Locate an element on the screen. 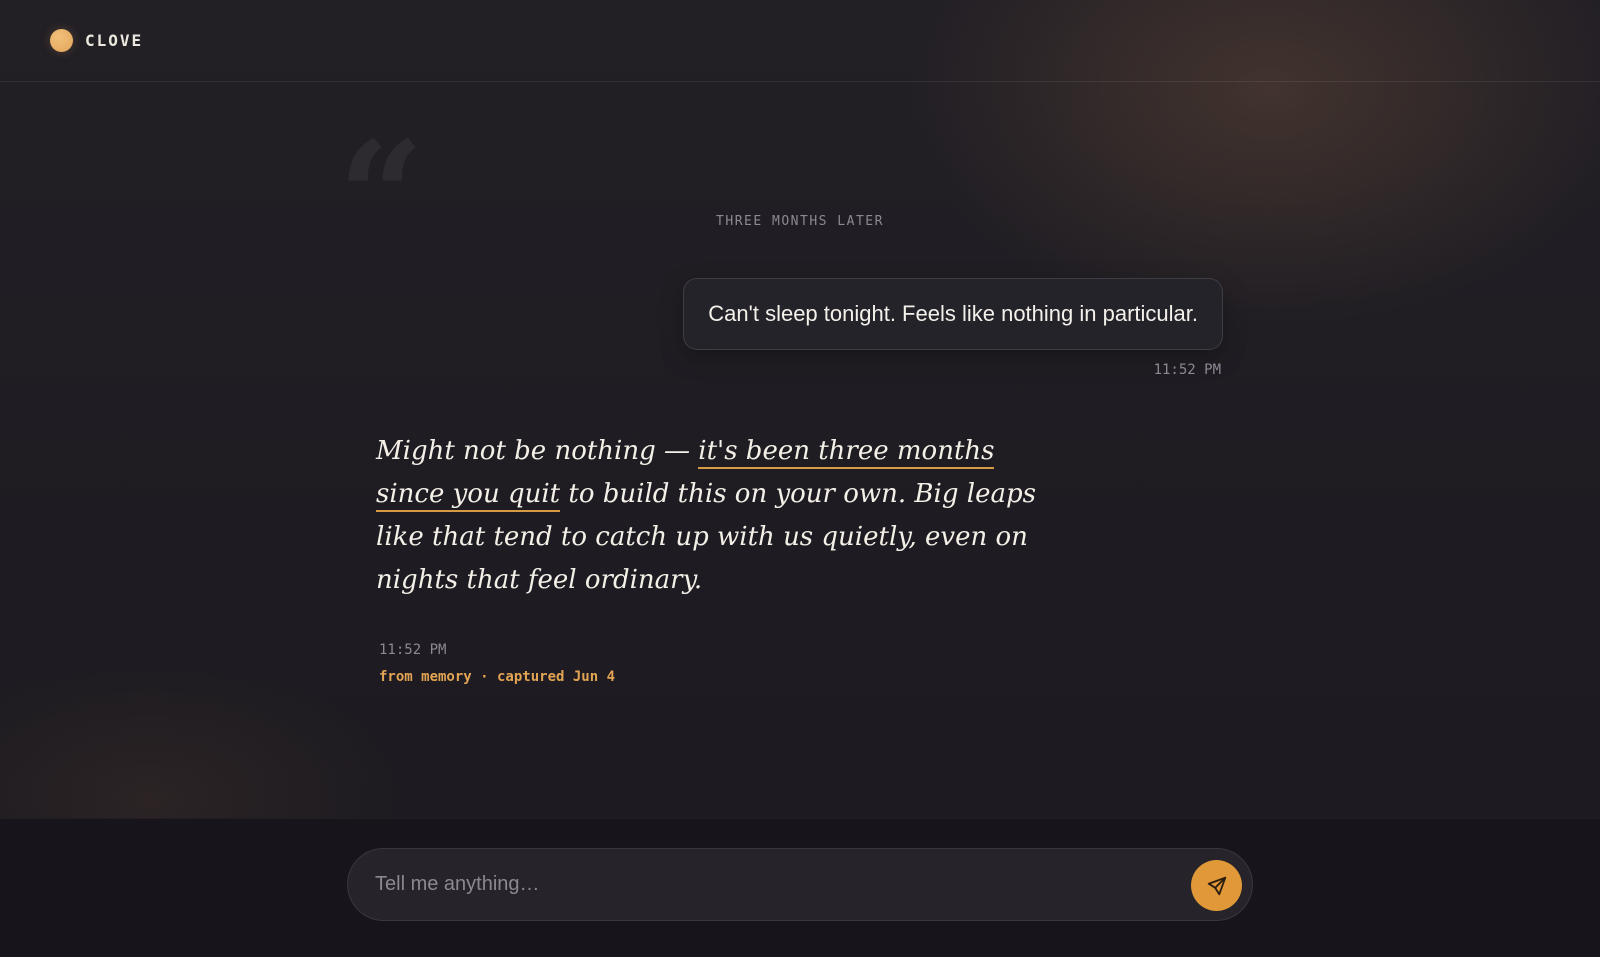  composer-bar is located at coordinates (800, 887).